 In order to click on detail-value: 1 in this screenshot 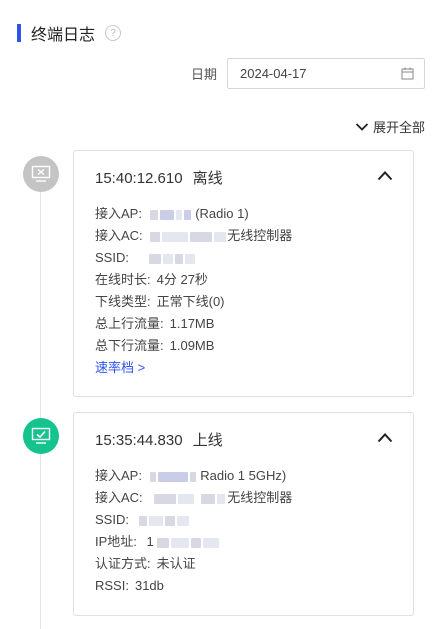, I will do `click(150, 541)`.